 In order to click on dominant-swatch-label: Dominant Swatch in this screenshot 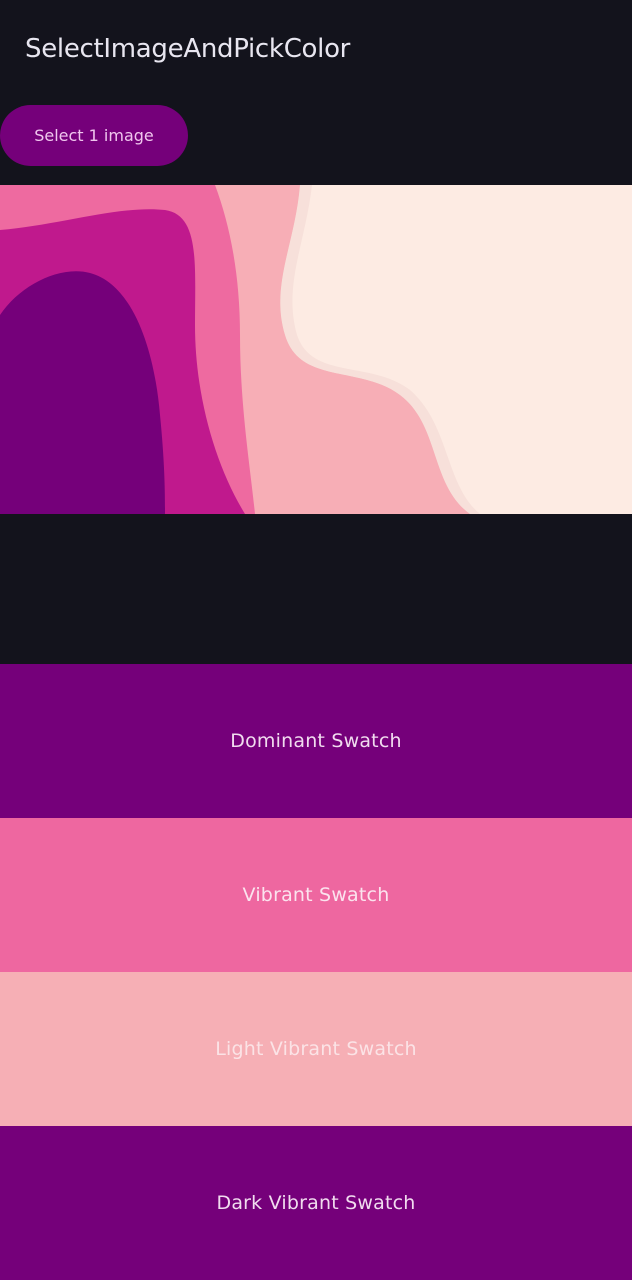, I will do `click(316, 741)`.